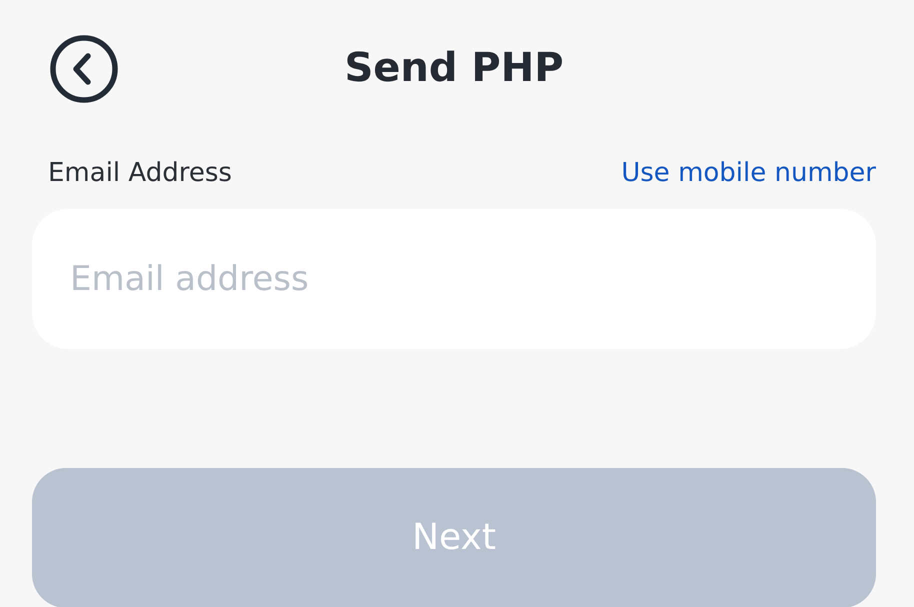  Describe the element at coordinates (454, 66) in the screenshot. I see `page-title: Send PHP` at that location.